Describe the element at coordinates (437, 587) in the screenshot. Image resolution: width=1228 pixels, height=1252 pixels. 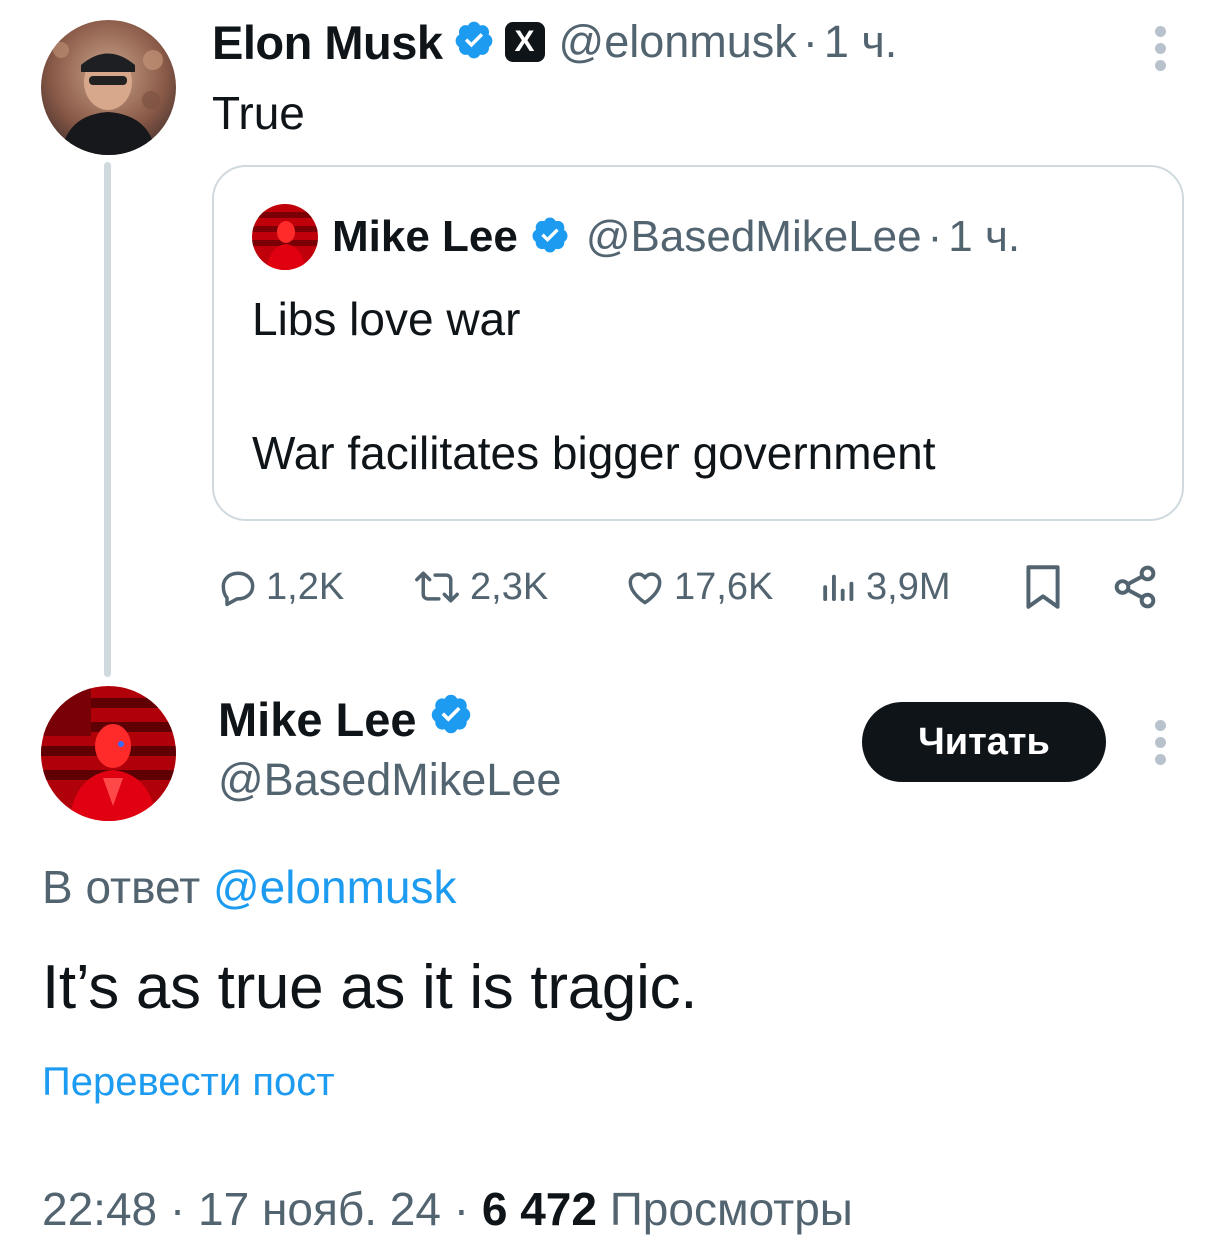
I see `repost-icon` at that location.